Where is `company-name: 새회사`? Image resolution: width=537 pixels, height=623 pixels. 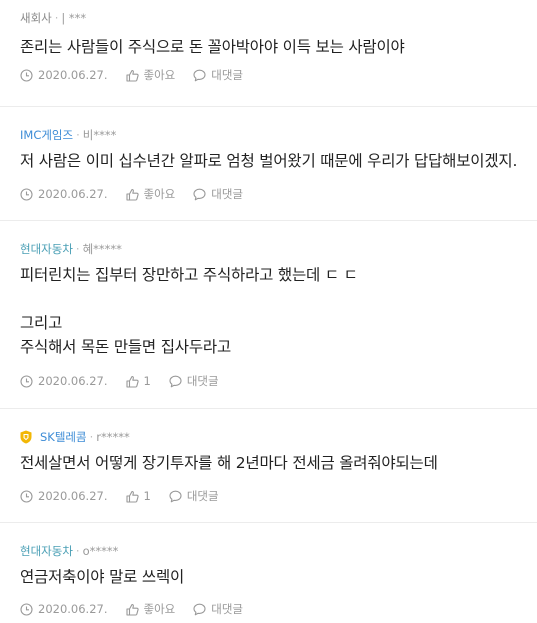
company-name: 새회사 is located at coordinates (36, 18).